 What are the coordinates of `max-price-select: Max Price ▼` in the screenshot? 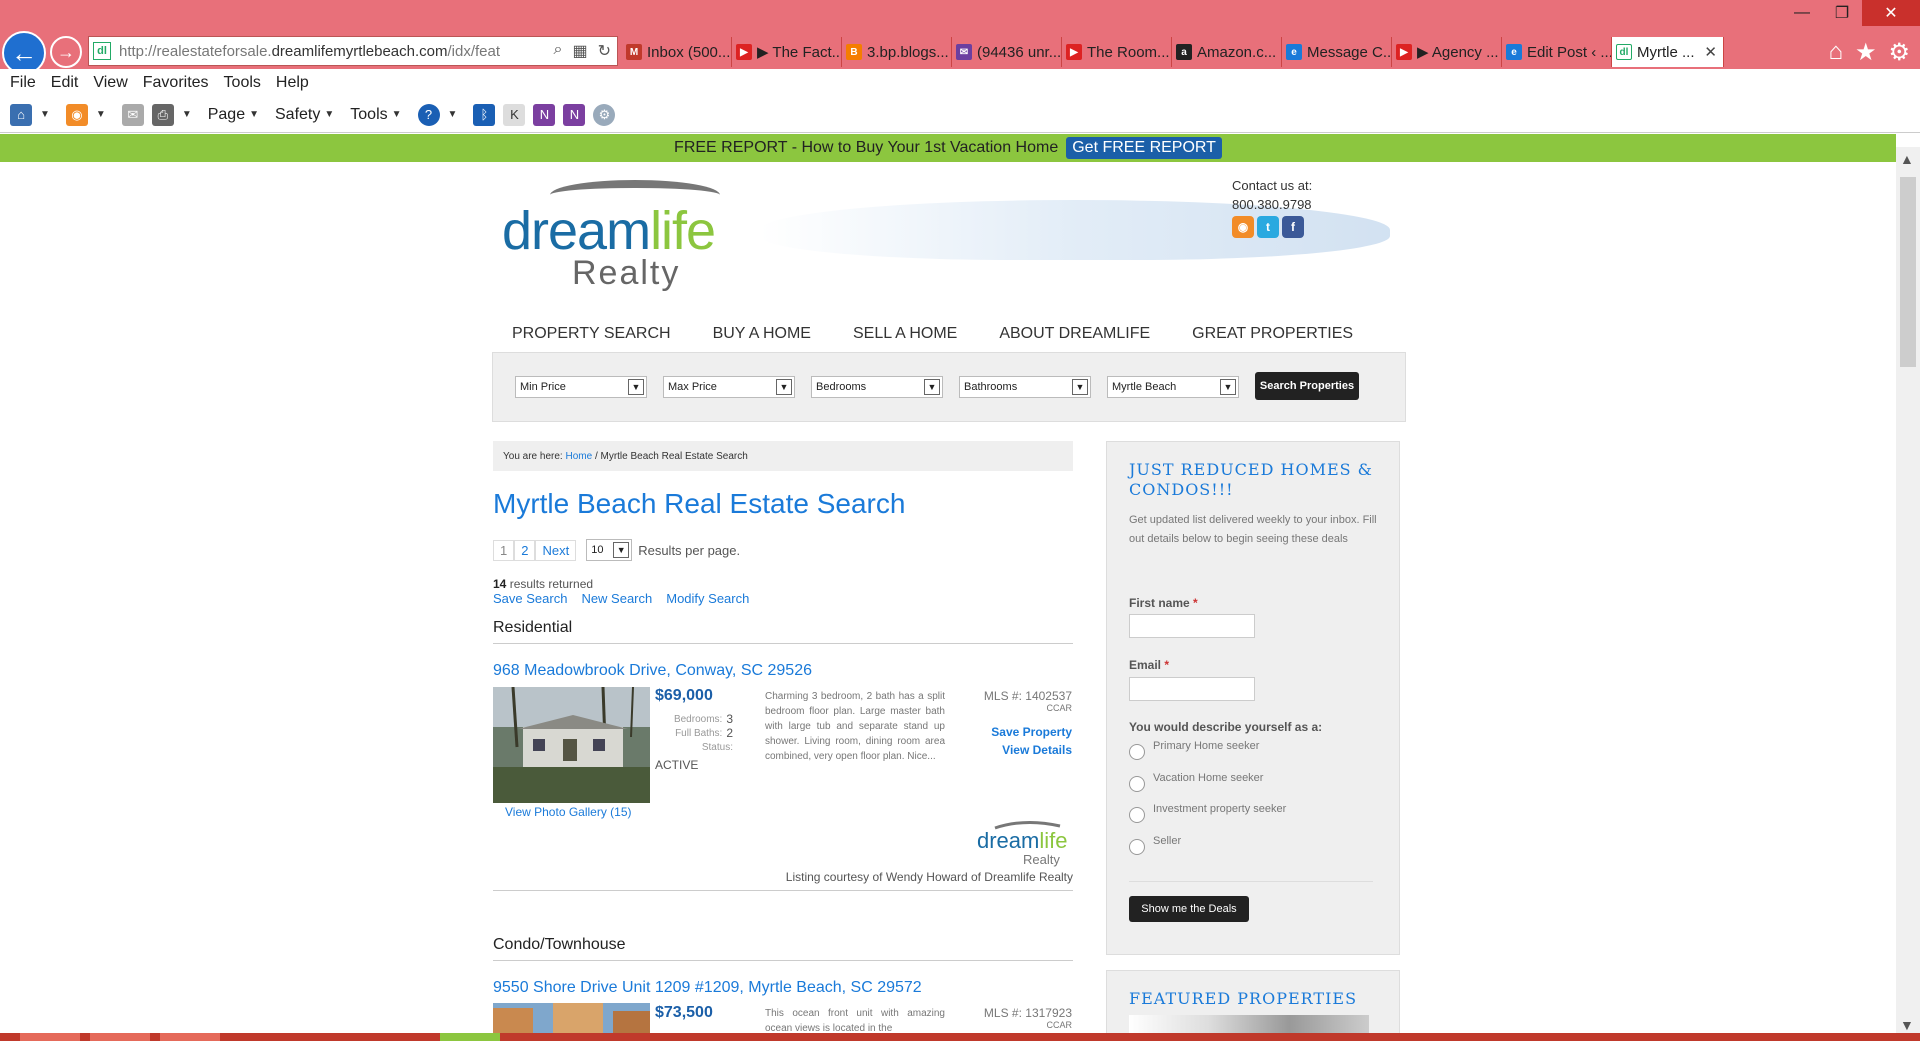 It's located at (729, 387).